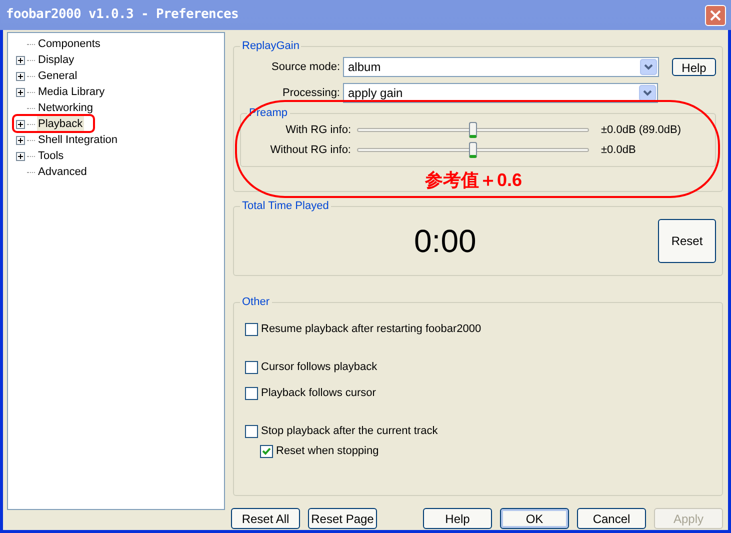 The image size is (731, 533). I want to click on checkbox-label: Reset when stopping, so click(327, 451).